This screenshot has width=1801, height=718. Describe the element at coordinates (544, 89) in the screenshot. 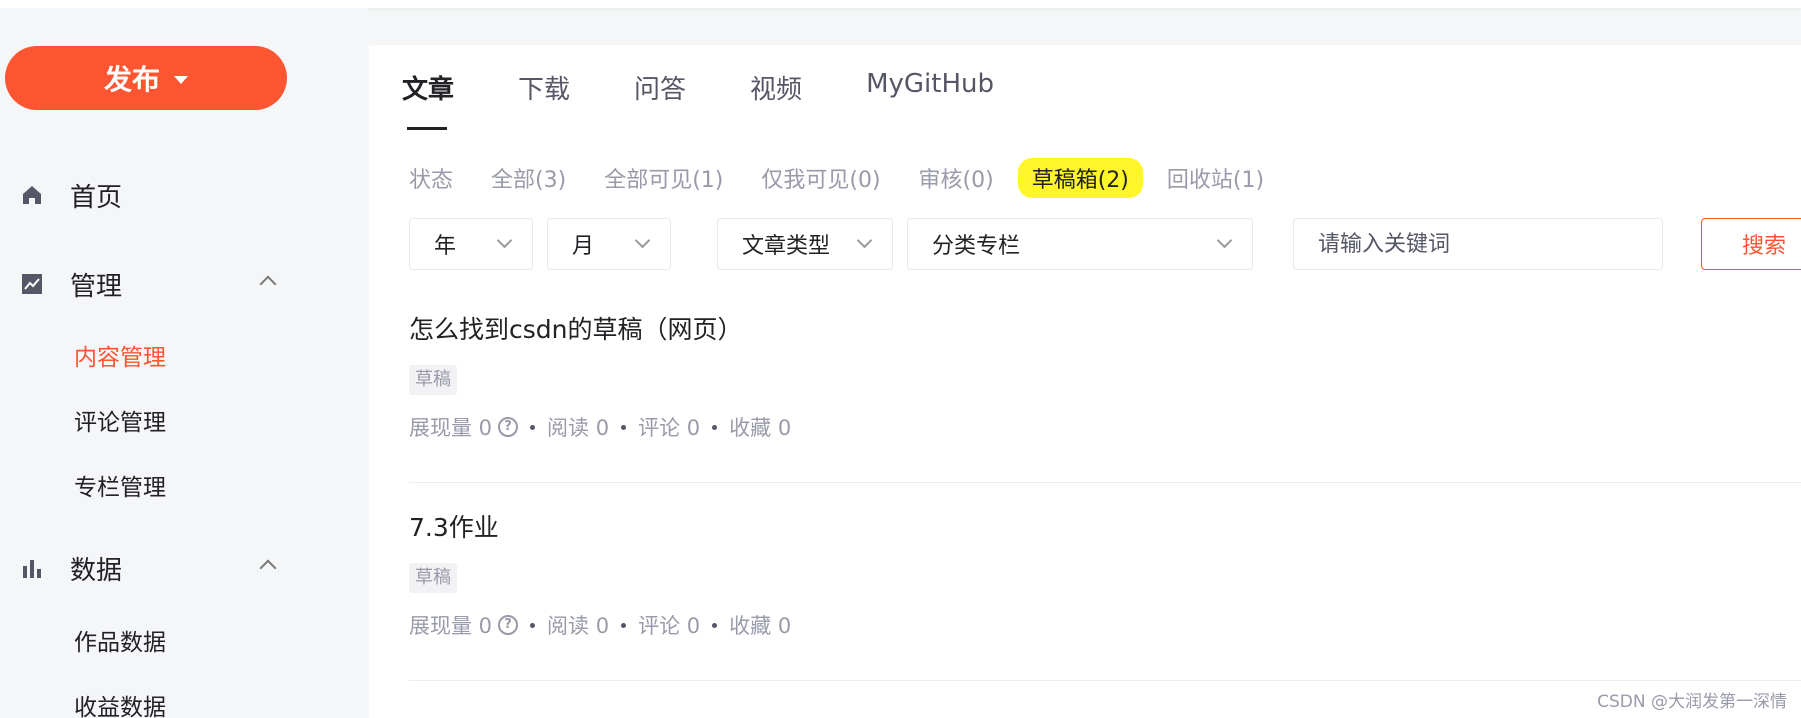

I see `tab-downloads: 下载` at that location.